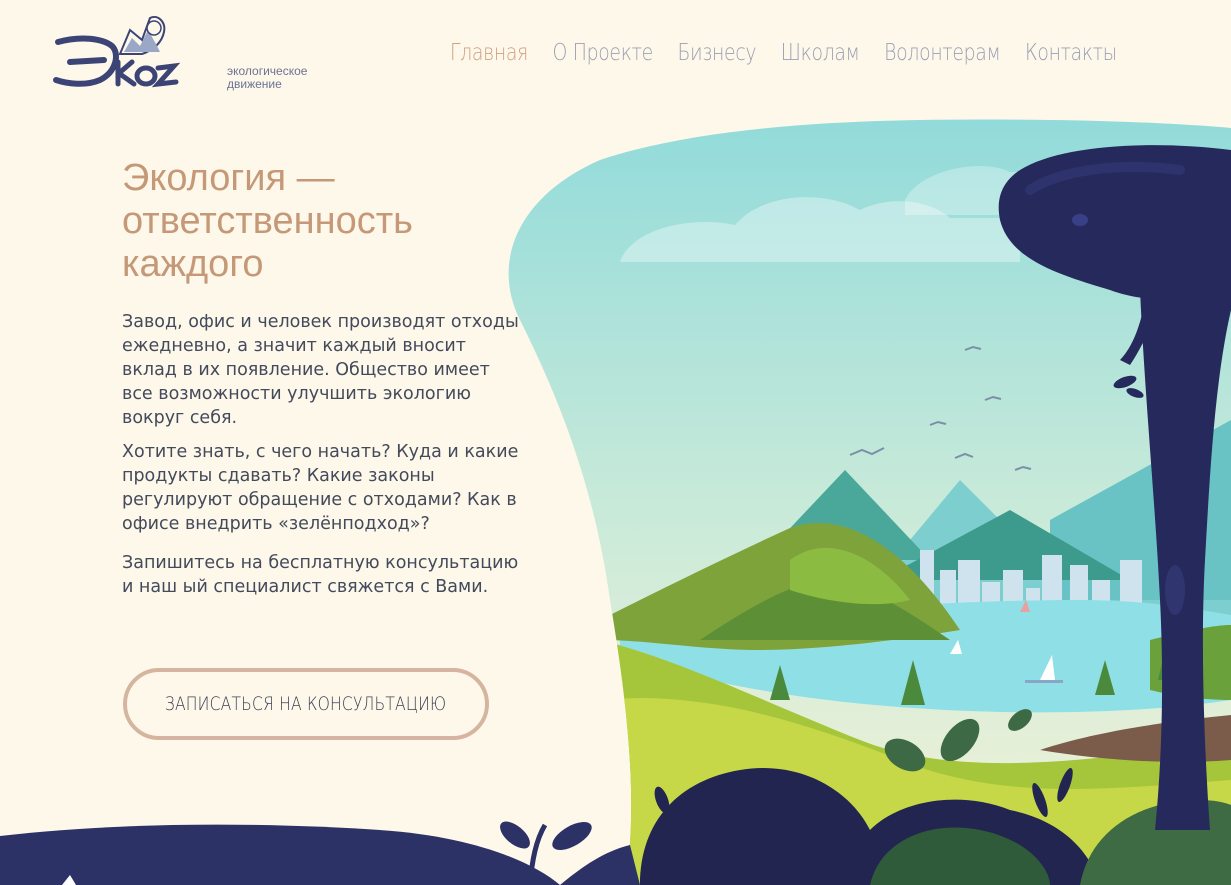 Image resolution: width=1231 pixels, height=885 pixels. I want to click on logo-subtitle-line2: движение, so click(254, 84).